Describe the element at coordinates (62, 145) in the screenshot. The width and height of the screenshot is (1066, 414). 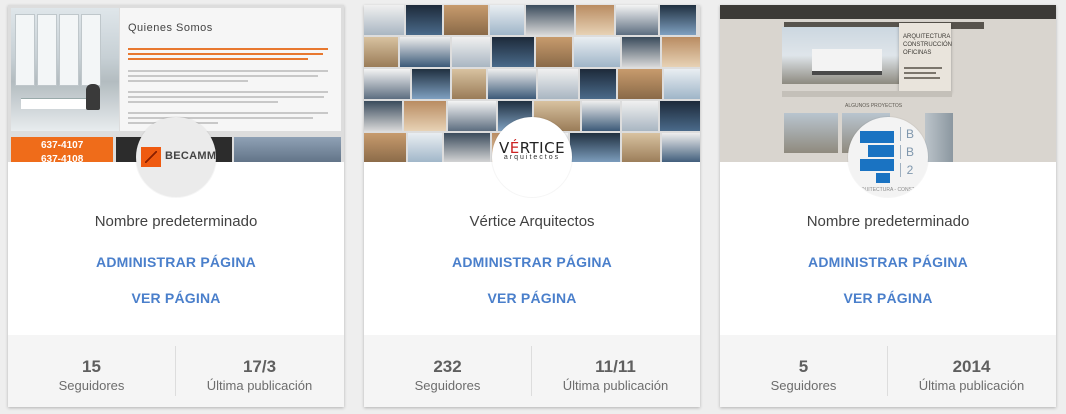
I see `phone-number: 637-4107` at that location.